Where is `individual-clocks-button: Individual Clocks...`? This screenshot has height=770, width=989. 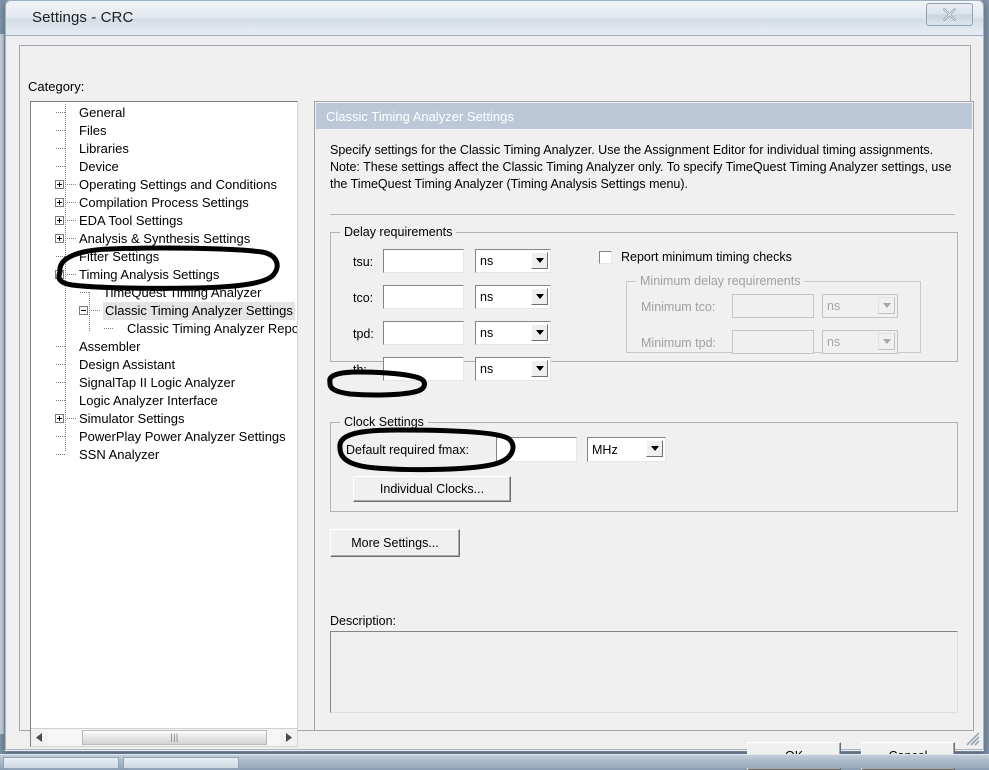
individual-clocks-button: Individual Clocks... is located at coordinates (432, 489).